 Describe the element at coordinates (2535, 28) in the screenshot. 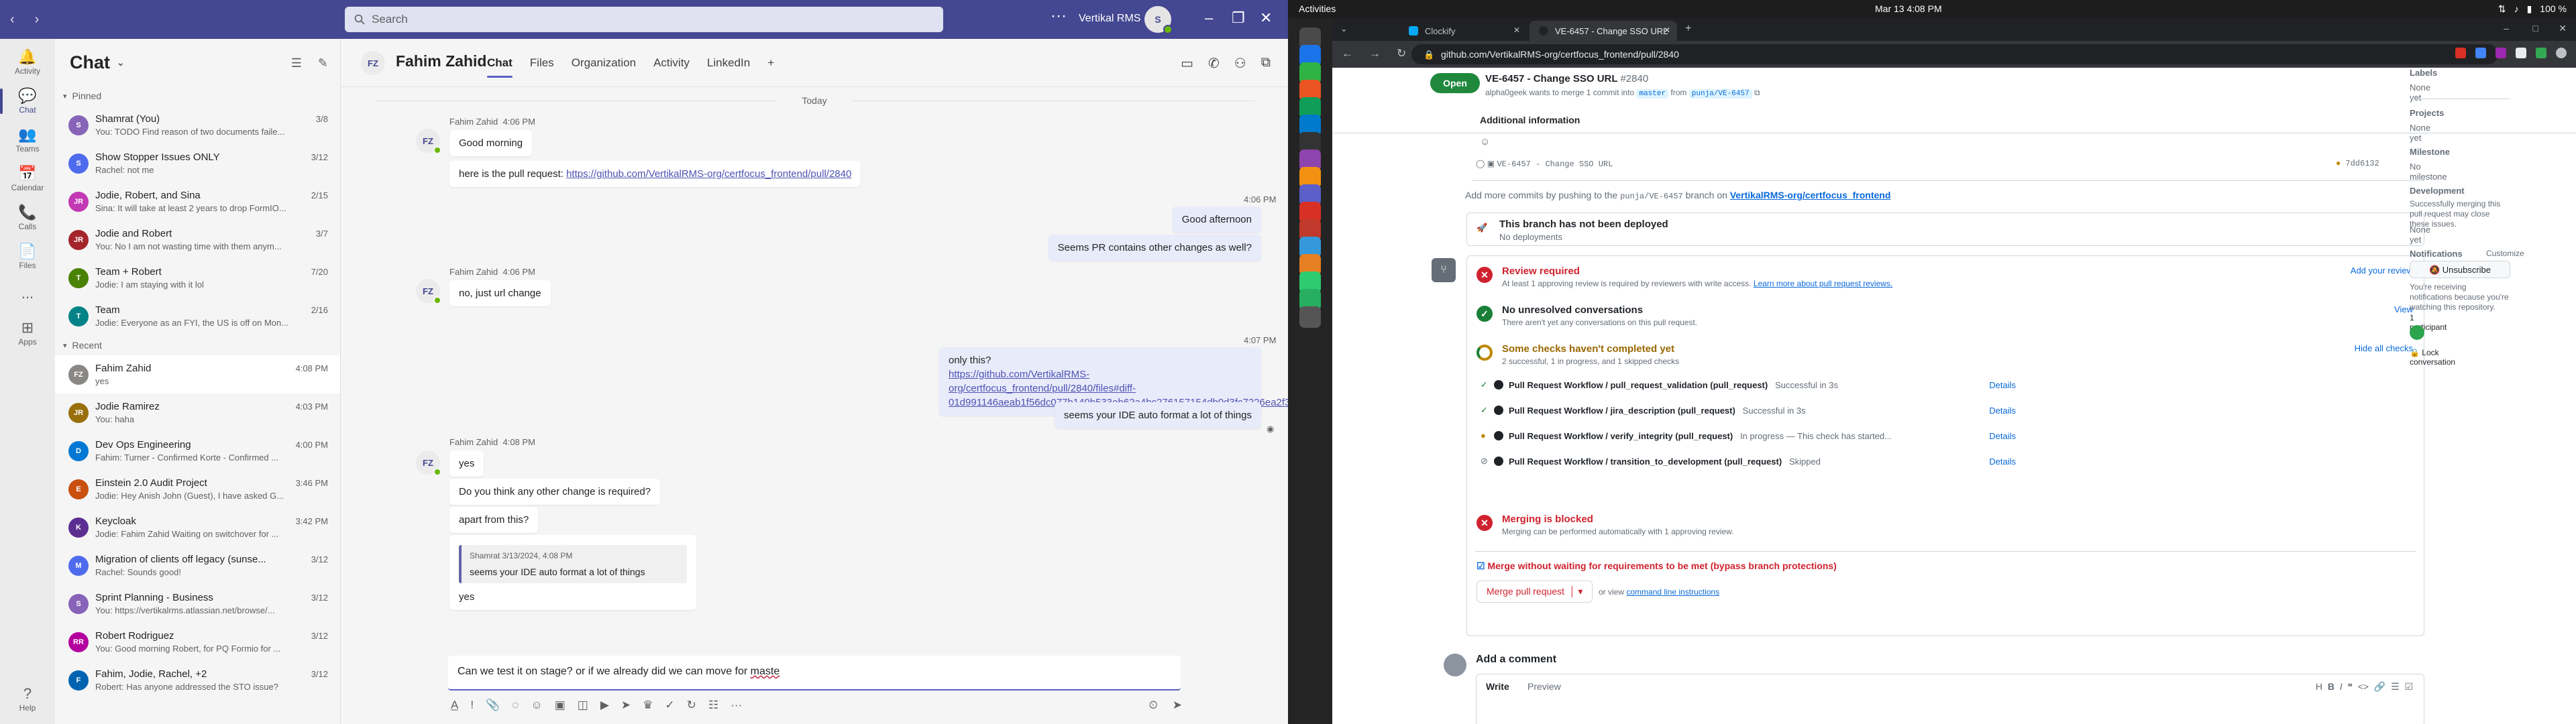

I see `maximize-icon: □` at that location.